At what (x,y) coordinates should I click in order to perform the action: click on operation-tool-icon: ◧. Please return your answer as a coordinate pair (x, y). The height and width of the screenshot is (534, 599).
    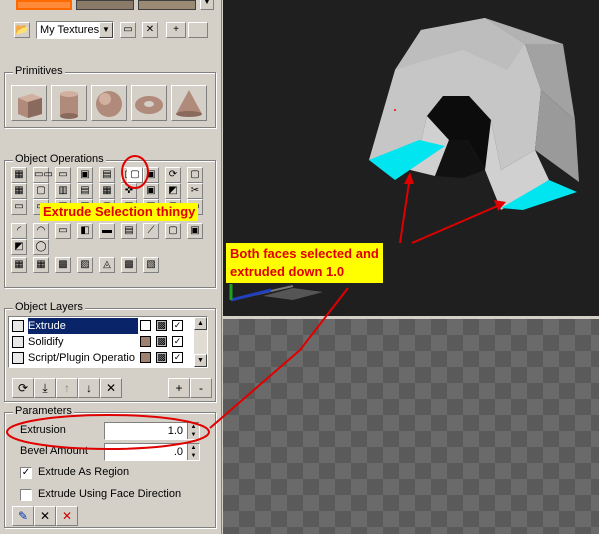
    Looking at the image, I should click on (85, 231).